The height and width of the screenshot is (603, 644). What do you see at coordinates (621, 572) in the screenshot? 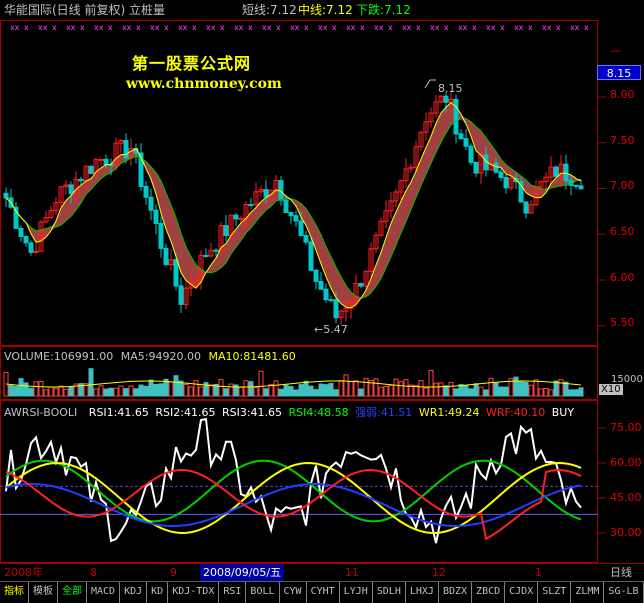
I see `period-label: 日线` at bounding box center [621, 572].